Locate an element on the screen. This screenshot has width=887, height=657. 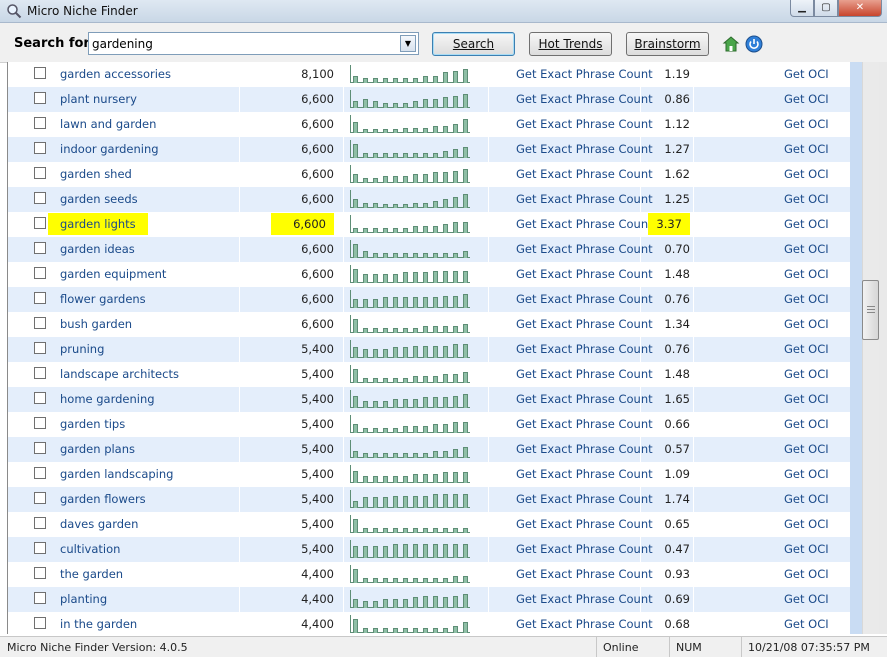
scroll-thumb is located at coordinates (870, 310).